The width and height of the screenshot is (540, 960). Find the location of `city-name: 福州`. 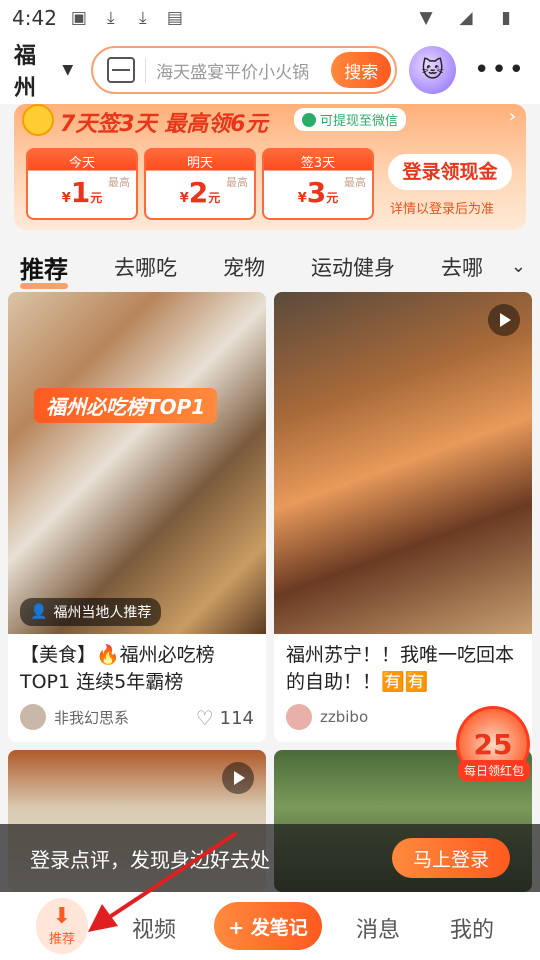

city-name: 福州 is located at coordinates (25, 72).